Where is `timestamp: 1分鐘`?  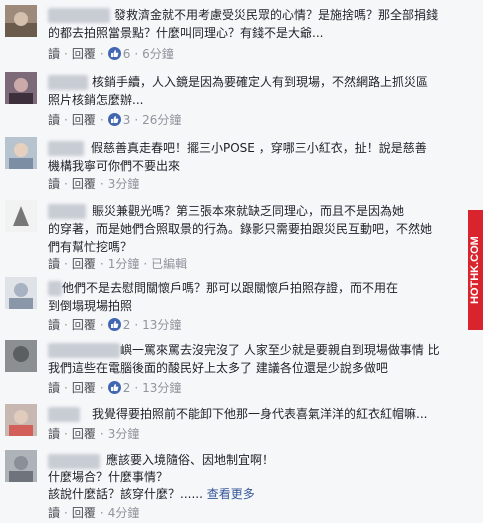 timestamp: 1分鐘 is located at coordinates (124, 264).